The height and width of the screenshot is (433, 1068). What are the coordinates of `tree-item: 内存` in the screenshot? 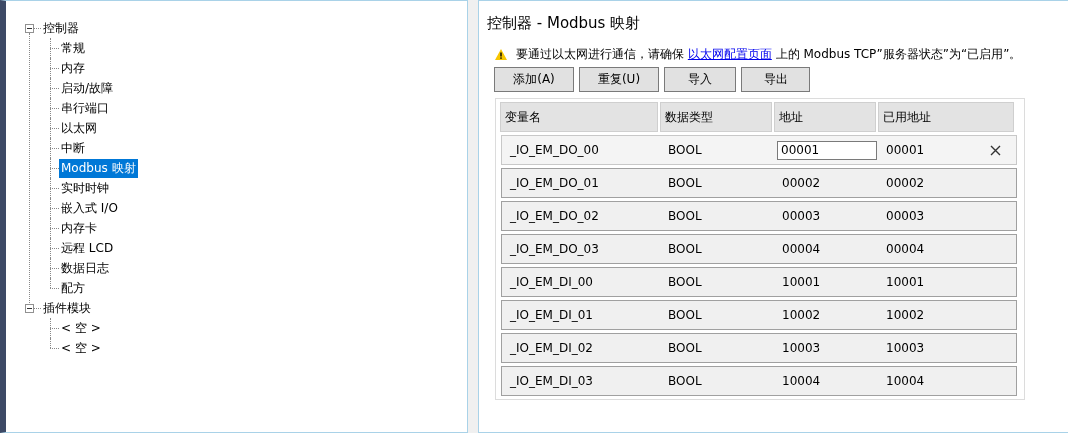 It's located at (73, 68).